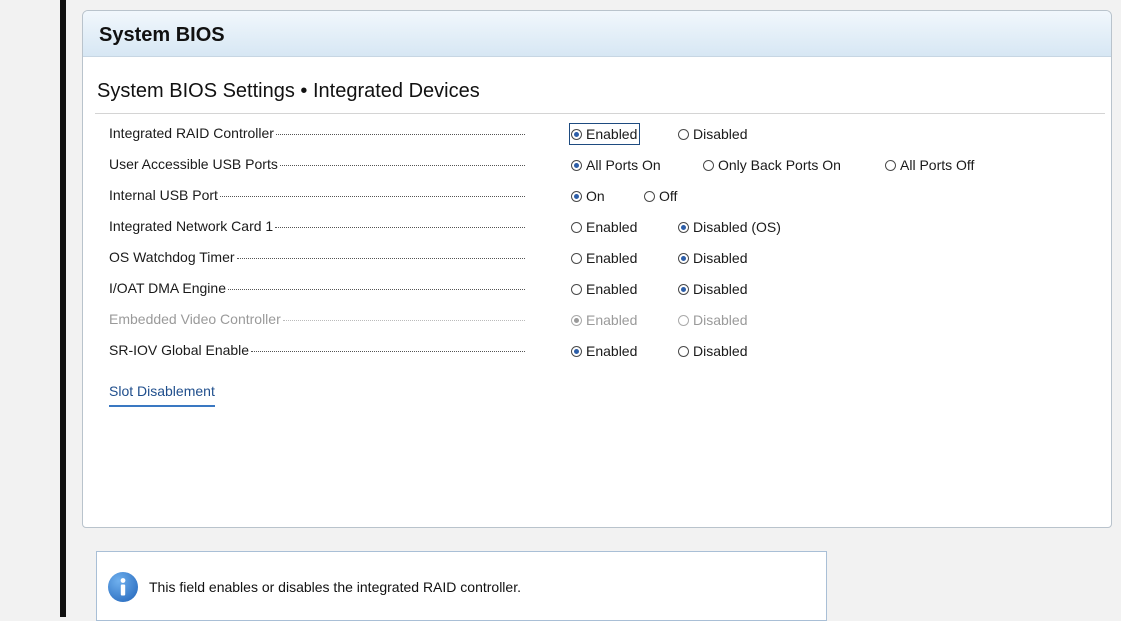  I want to click on setting-label-container: OS Watchdog Timer, so click(317, 257).